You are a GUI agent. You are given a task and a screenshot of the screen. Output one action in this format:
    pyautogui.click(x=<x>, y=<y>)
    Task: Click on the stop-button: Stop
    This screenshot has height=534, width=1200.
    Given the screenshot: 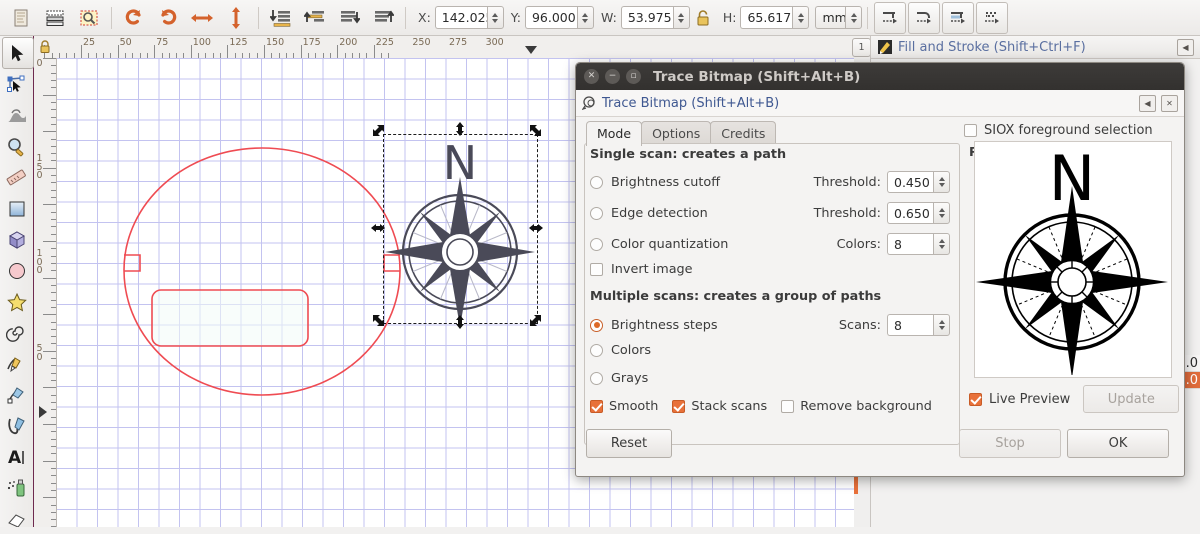 What is the action you would take?
    pyautogui.click(x=1010, y=443)
    